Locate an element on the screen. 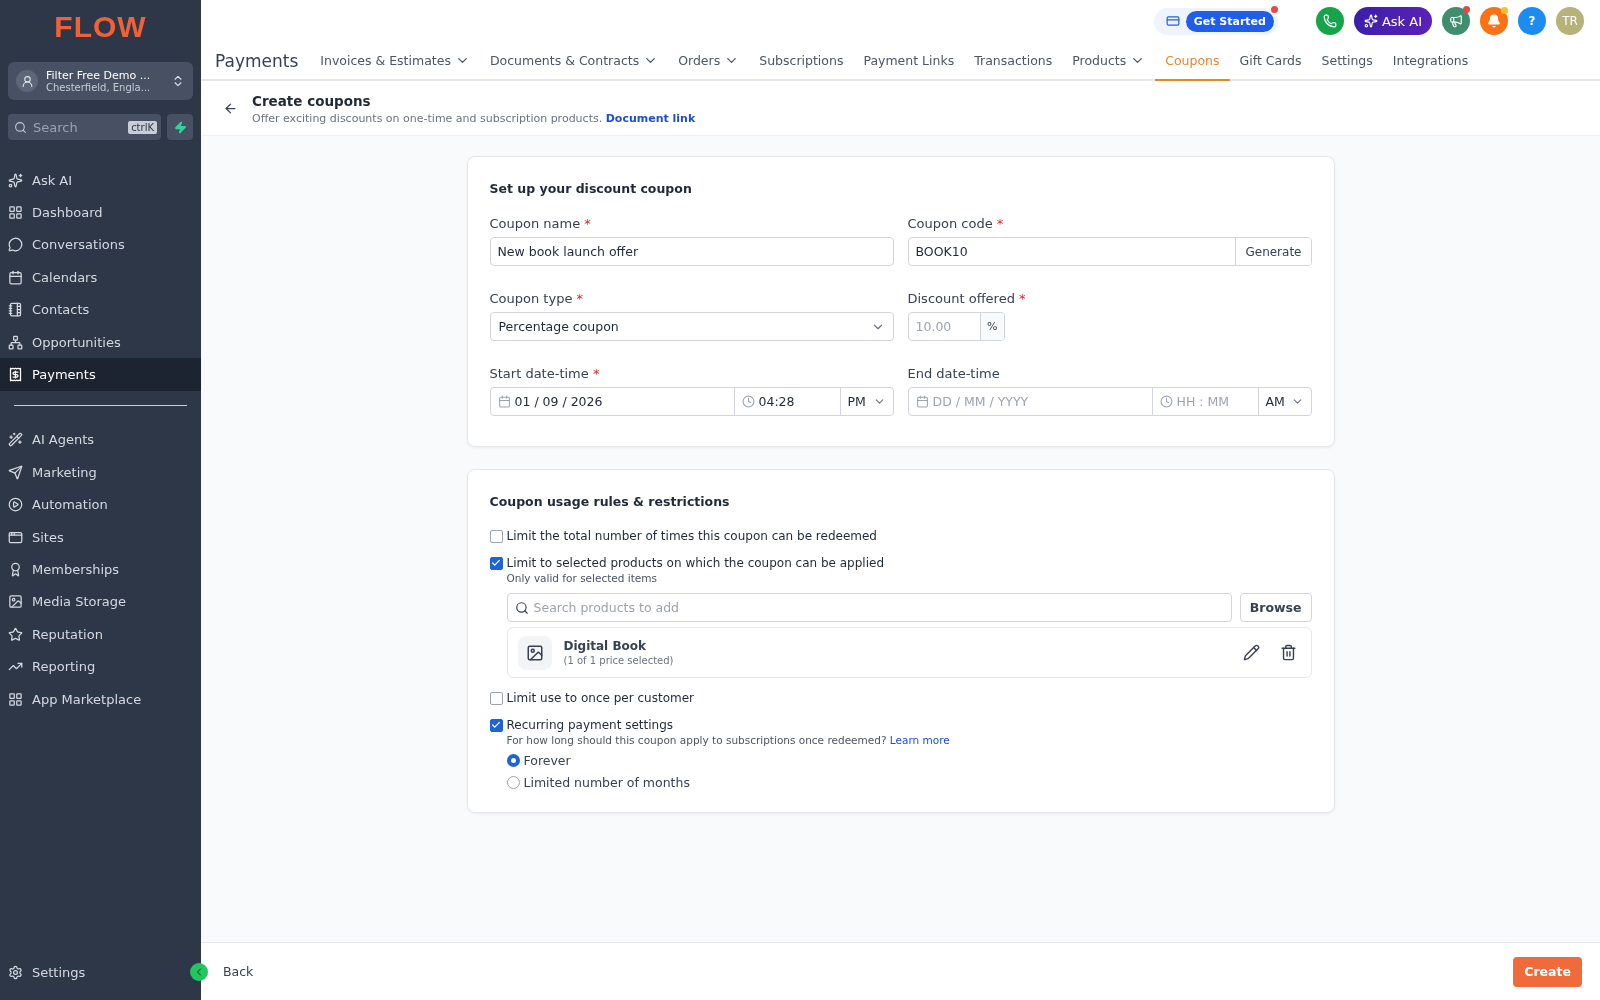  browser-window-icon is located at coordinates (15, 537).